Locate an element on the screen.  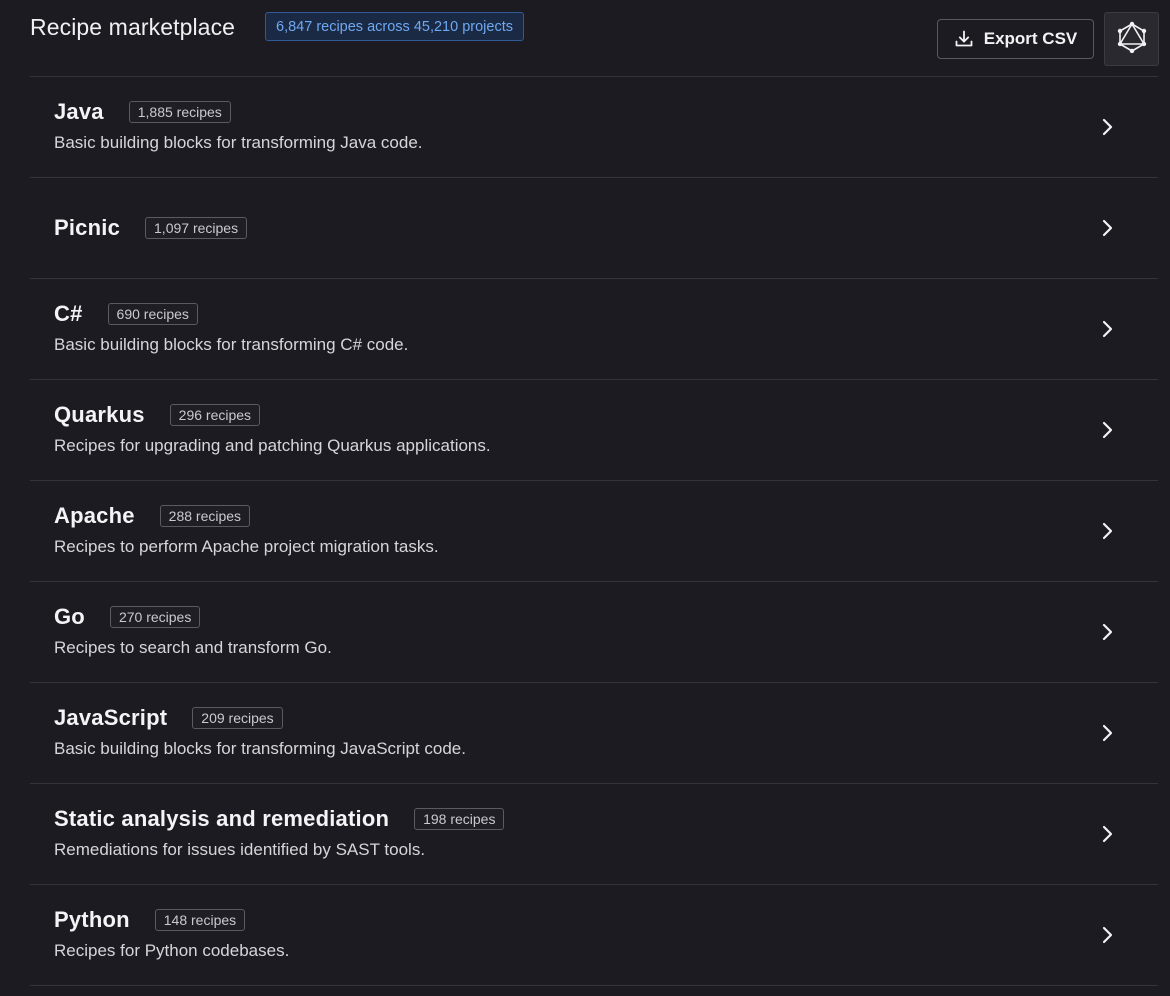
recipe-count-badge: 270 recipes is located at coordinates (155, 617).